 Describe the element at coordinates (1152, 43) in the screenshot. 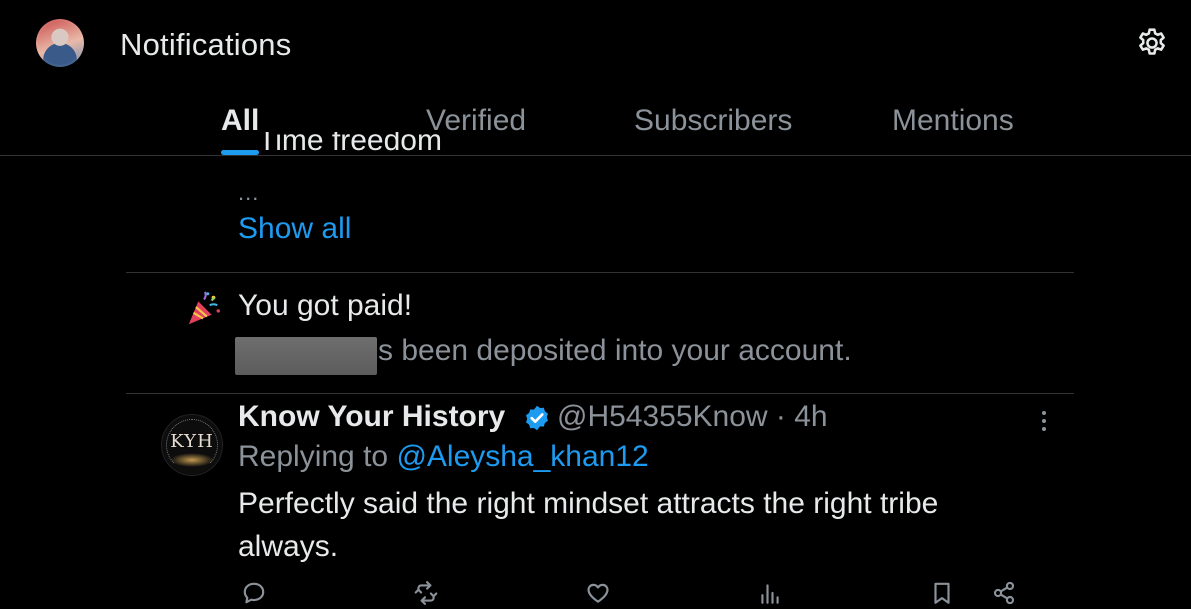

I see `settings-gear-icon` at that location.